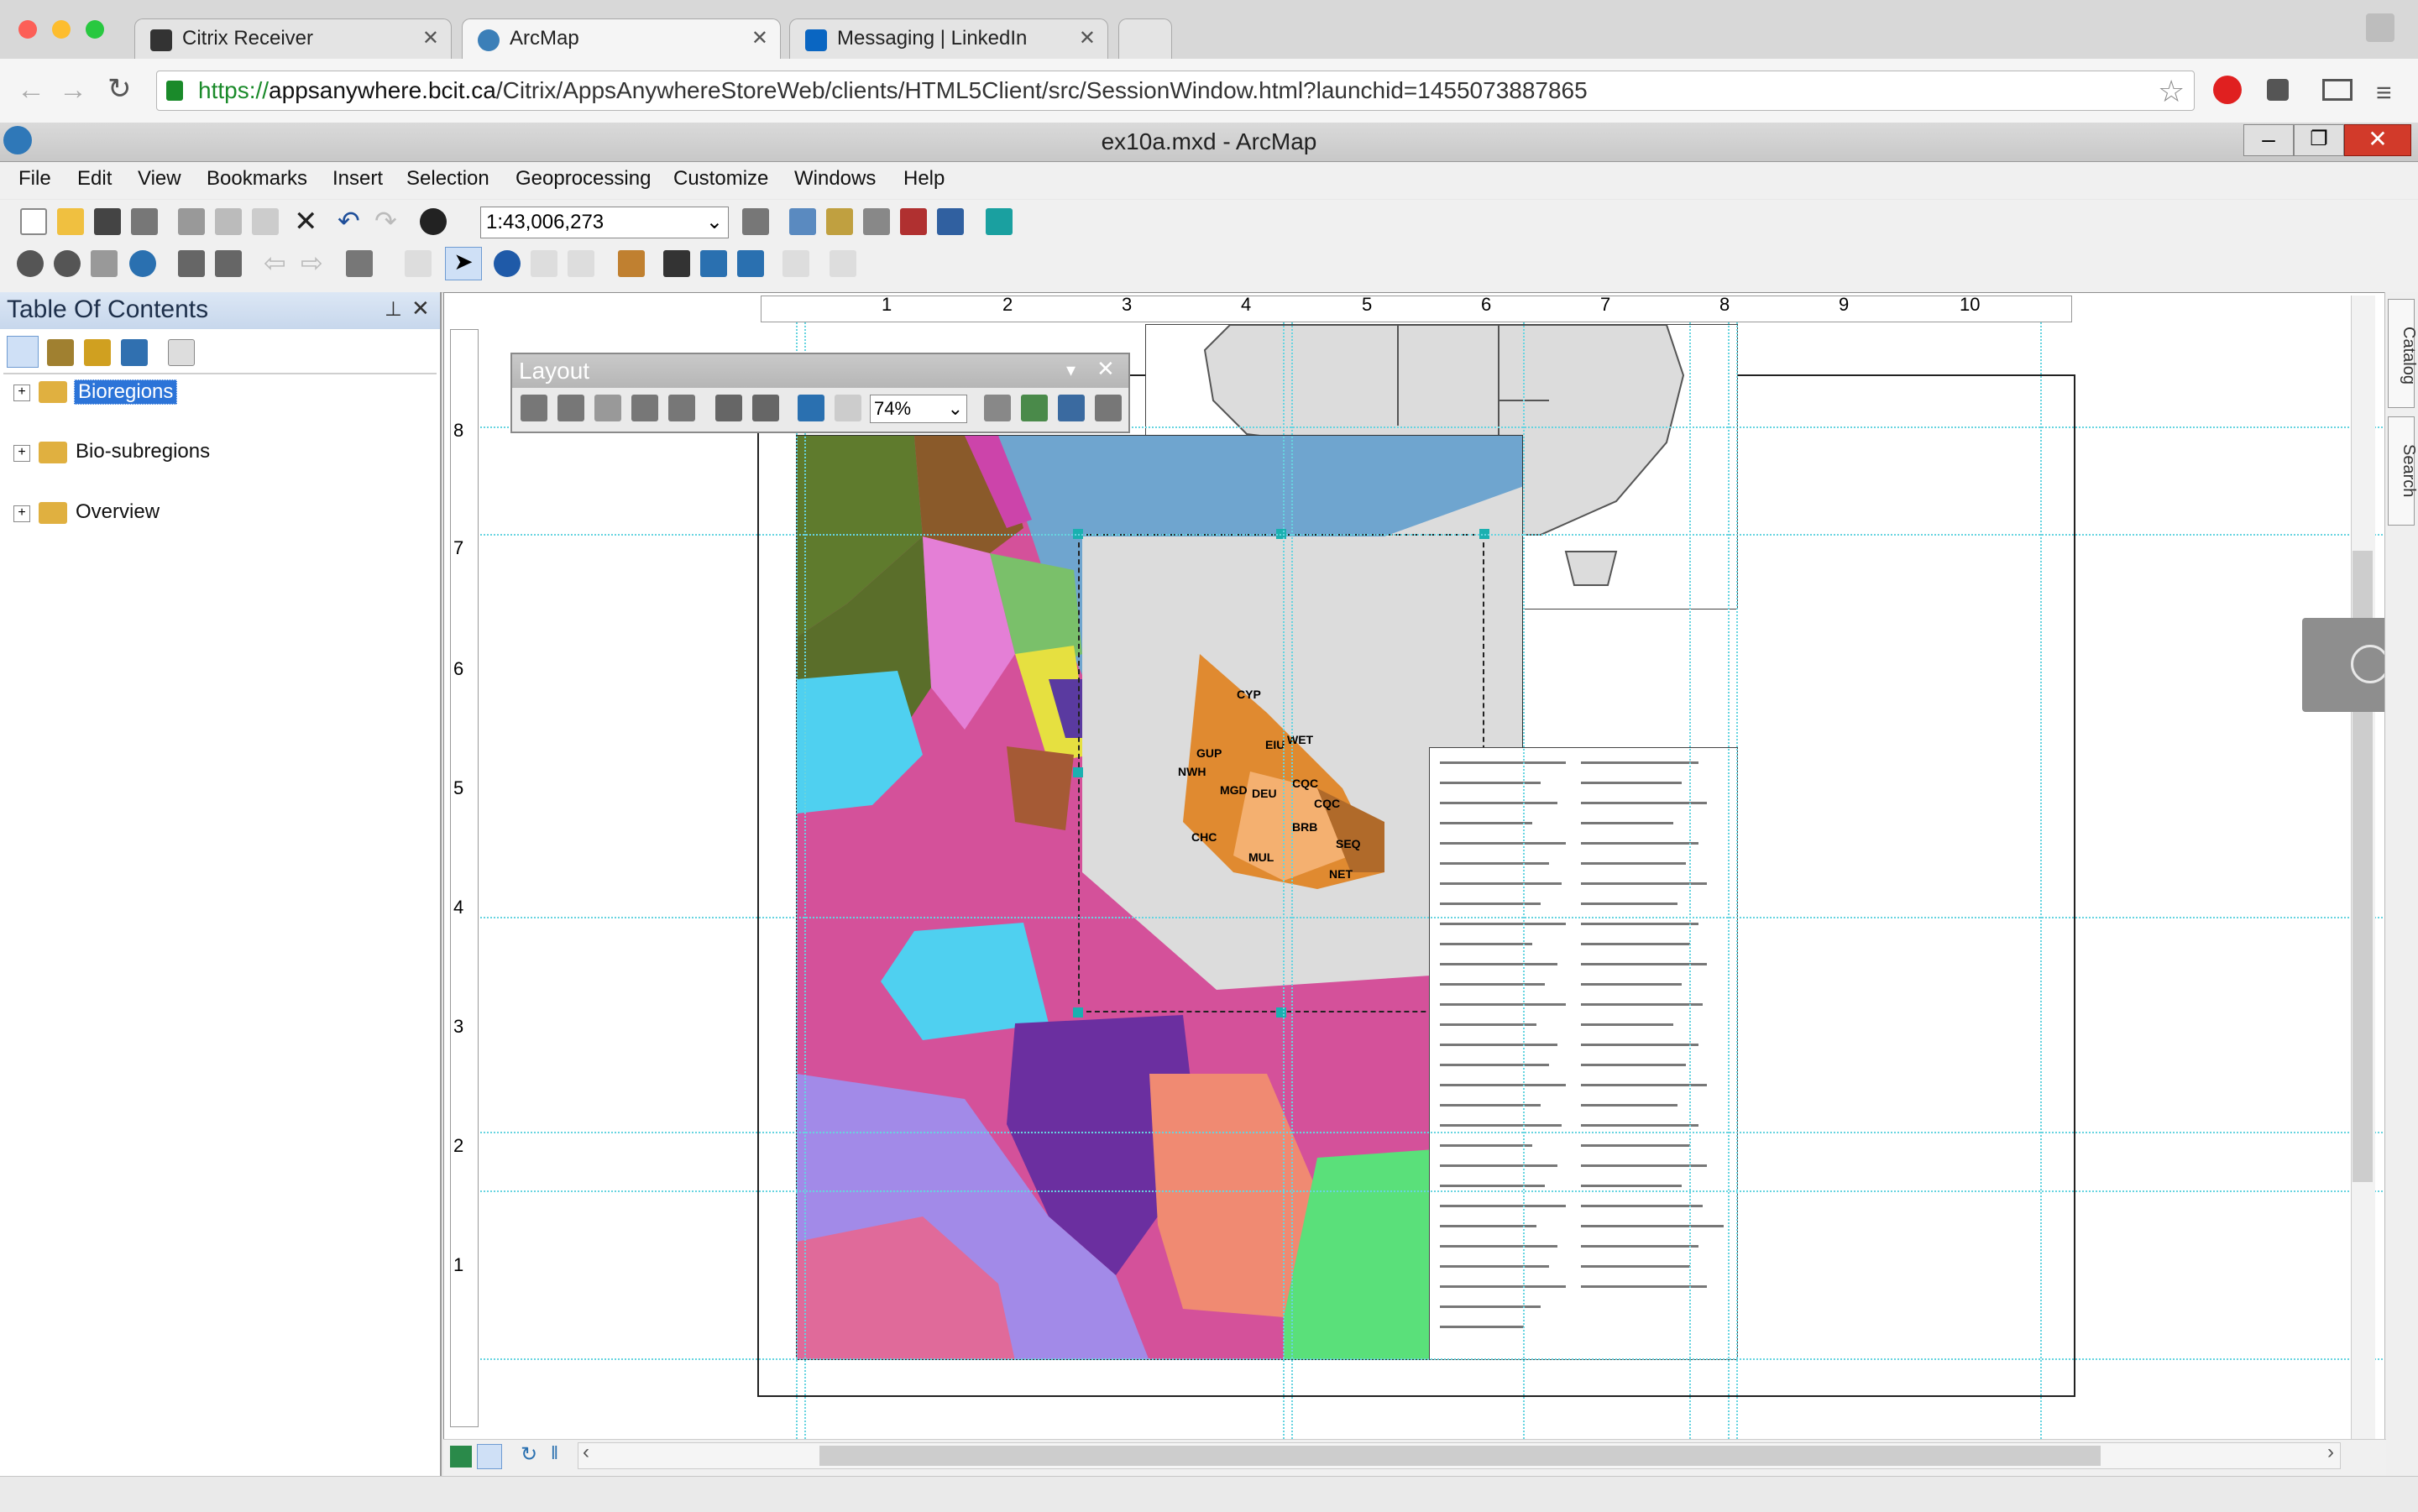  What do you see at coordinates (94, 179) in the screenshot?
I see `menu-edit: Edit` at bounding box center [94, 179].